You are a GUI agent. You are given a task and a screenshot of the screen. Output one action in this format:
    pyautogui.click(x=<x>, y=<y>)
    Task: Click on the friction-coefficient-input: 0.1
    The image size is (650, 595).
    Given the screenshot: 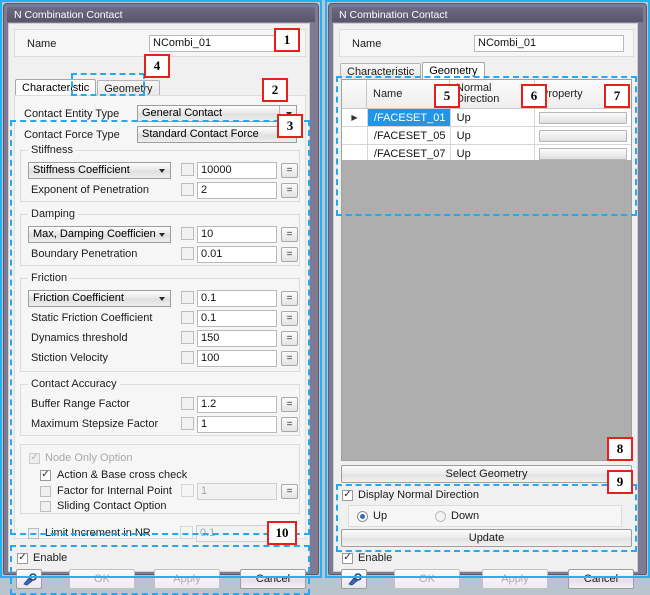 What is the action you would take?
    pyautogui.click(x=237, y=298)
    